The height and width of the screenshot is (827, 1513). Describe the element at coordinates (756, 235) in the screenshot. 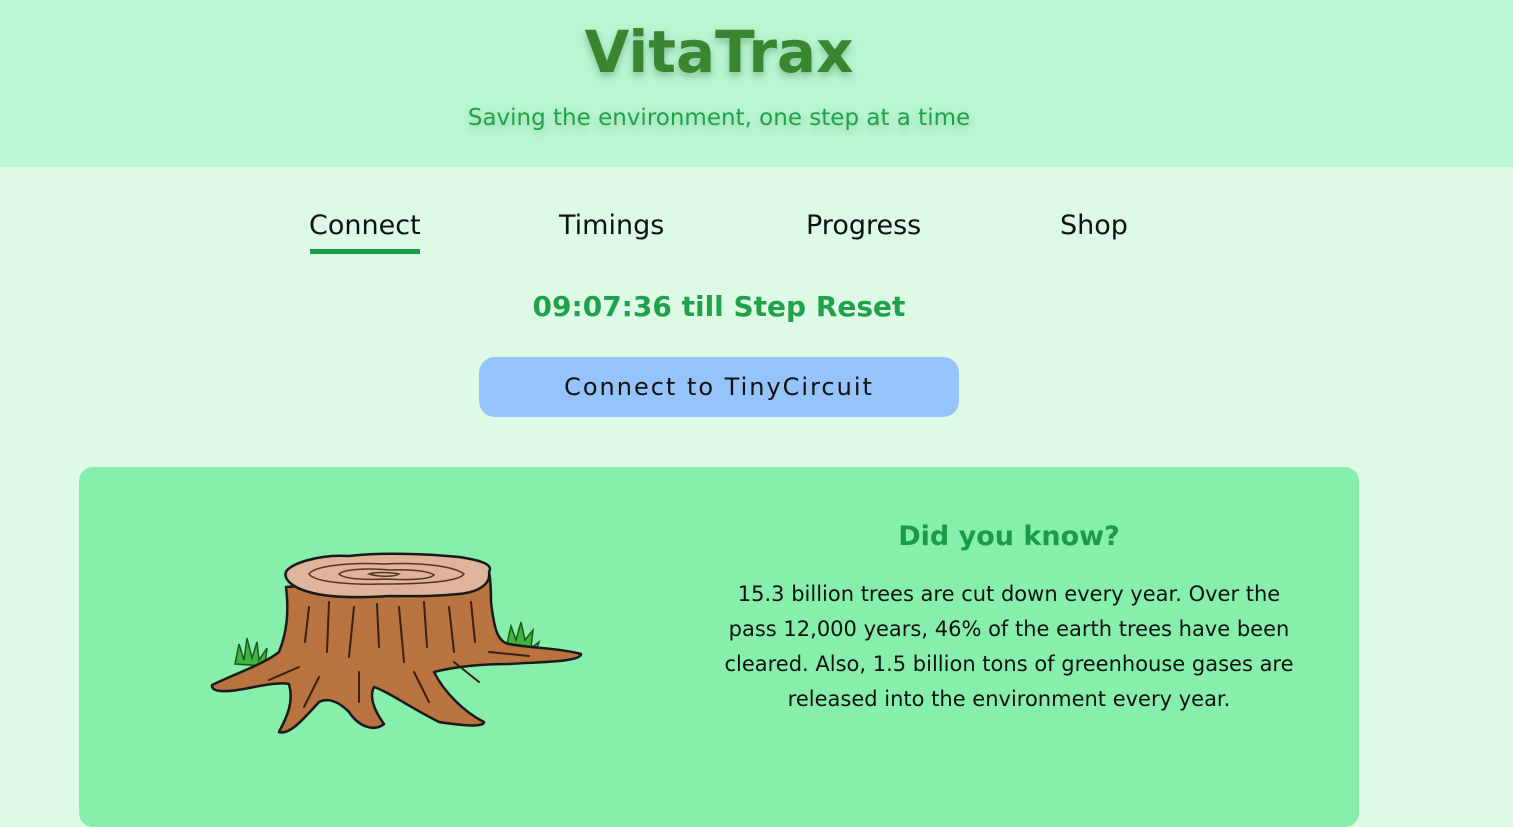

I see `main-nav: Connect Timings Progress Shop` at that location.